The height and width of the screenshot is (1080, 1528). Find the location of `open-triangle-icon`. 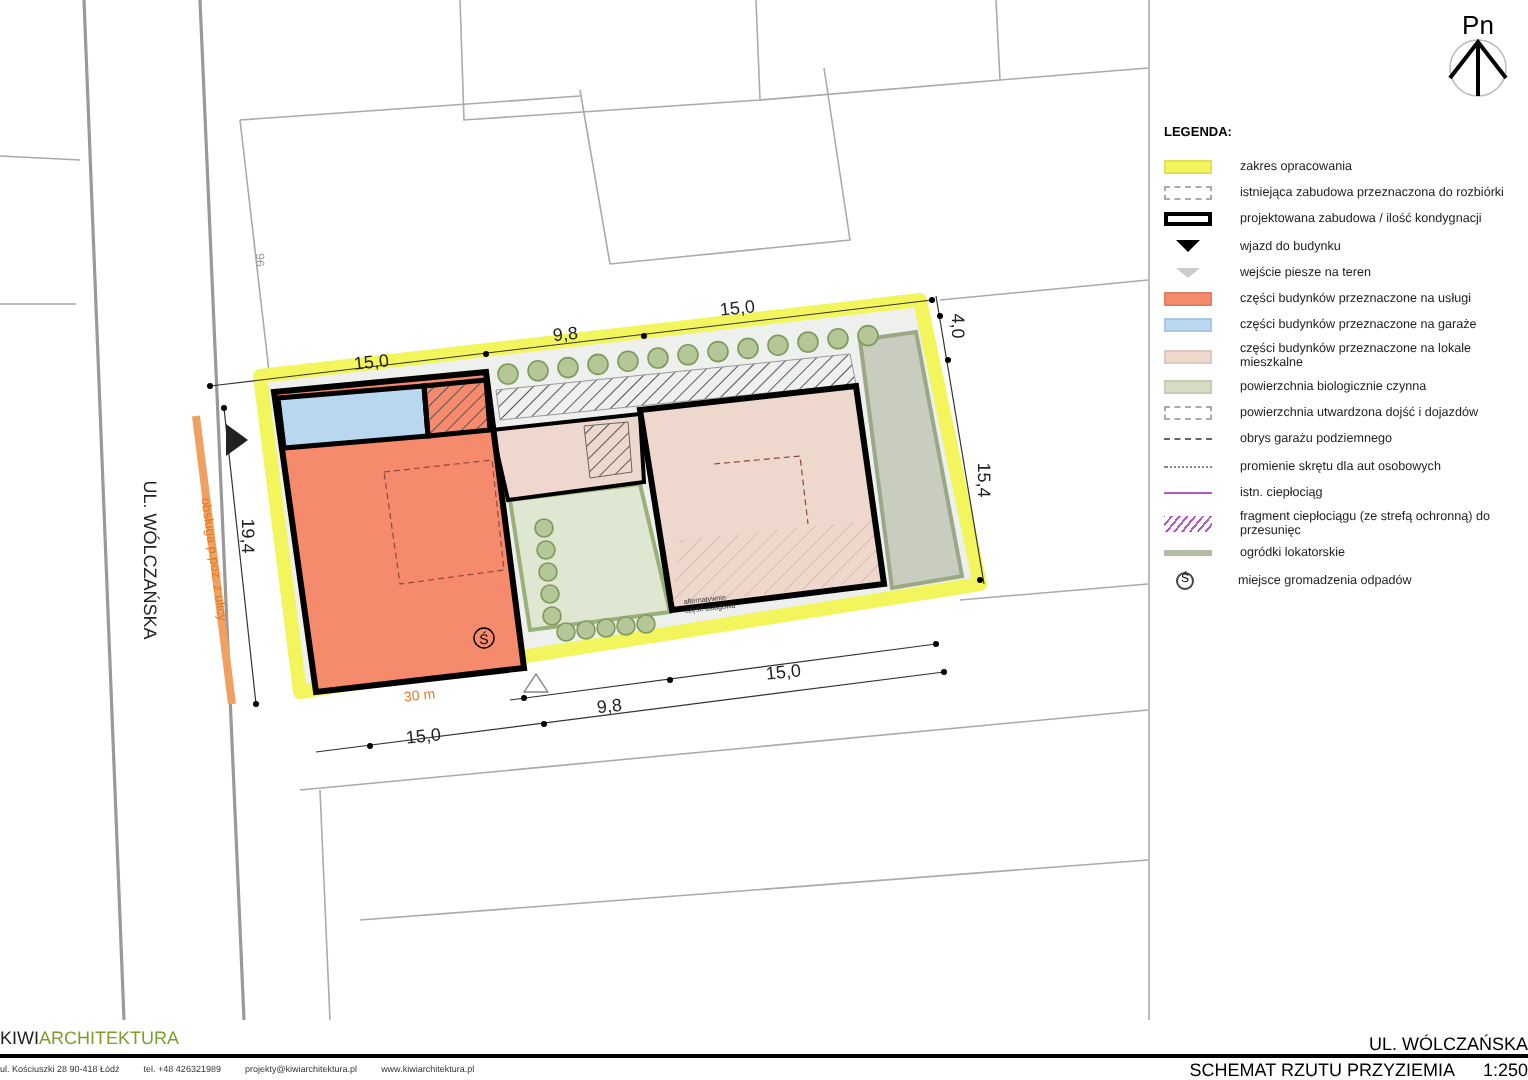

open-triangle-icon is located at coordinates (1188, 272).